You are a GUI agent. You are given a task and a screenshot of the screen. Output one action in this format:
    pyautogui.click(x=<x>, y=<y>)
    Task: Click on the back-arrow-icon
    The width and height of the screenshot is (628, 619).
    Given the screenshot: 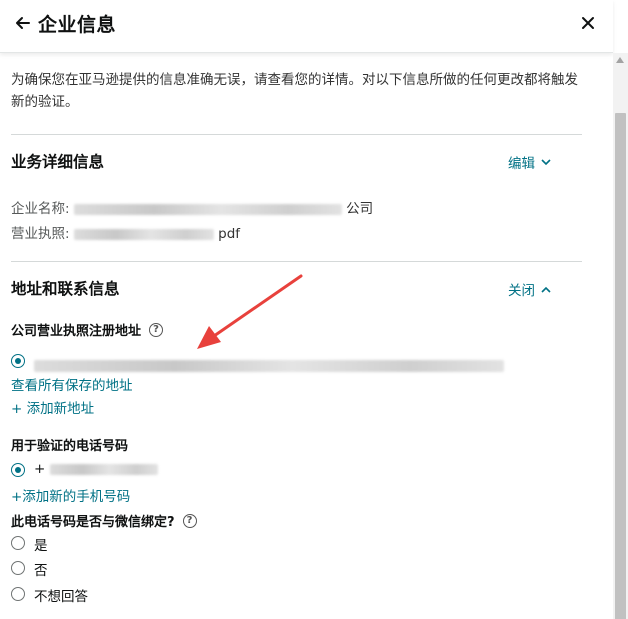 What is the action you would take?
    pyautogui.click(x=23, y=23)
    